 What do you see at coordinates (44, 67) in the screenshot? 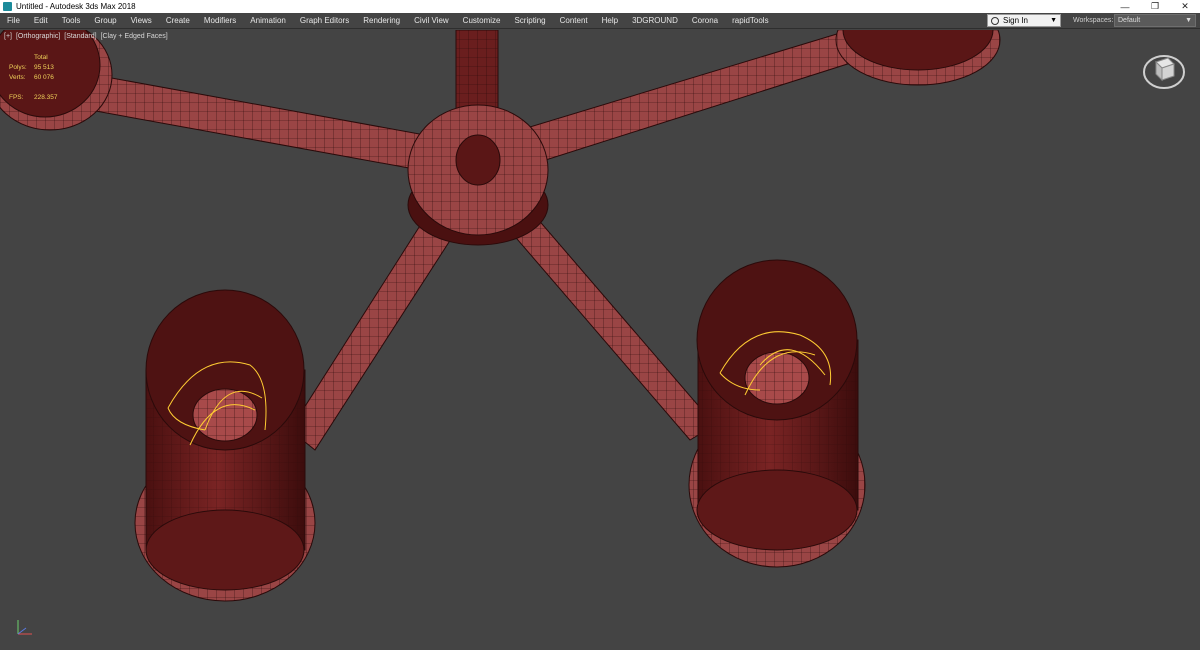
I see `polys-value: 95 513` at bounding box center [44, 67].